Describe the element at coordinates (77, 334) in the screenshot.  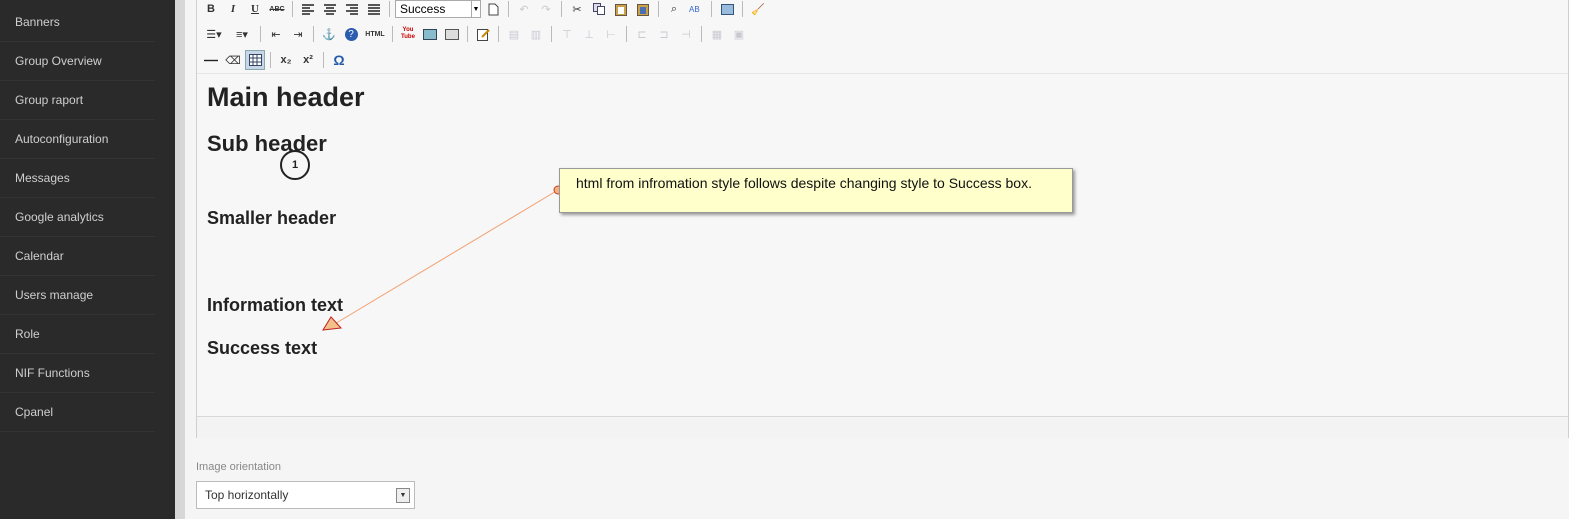
I see `sidebar-item-role: Role` at that location.